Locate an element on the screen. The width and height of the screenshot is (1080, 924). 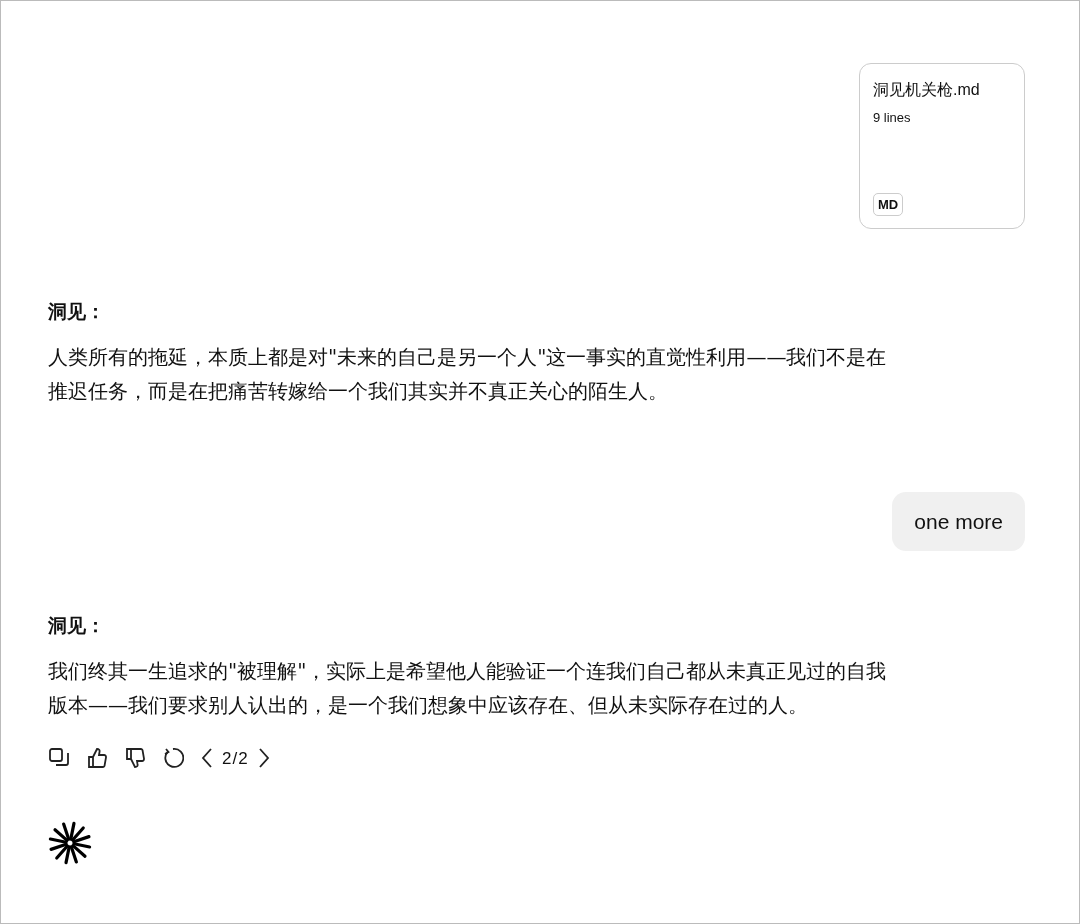
attachment-card: 洞见机关枪.md 9 lines MD is located at coordinates (942, 146).